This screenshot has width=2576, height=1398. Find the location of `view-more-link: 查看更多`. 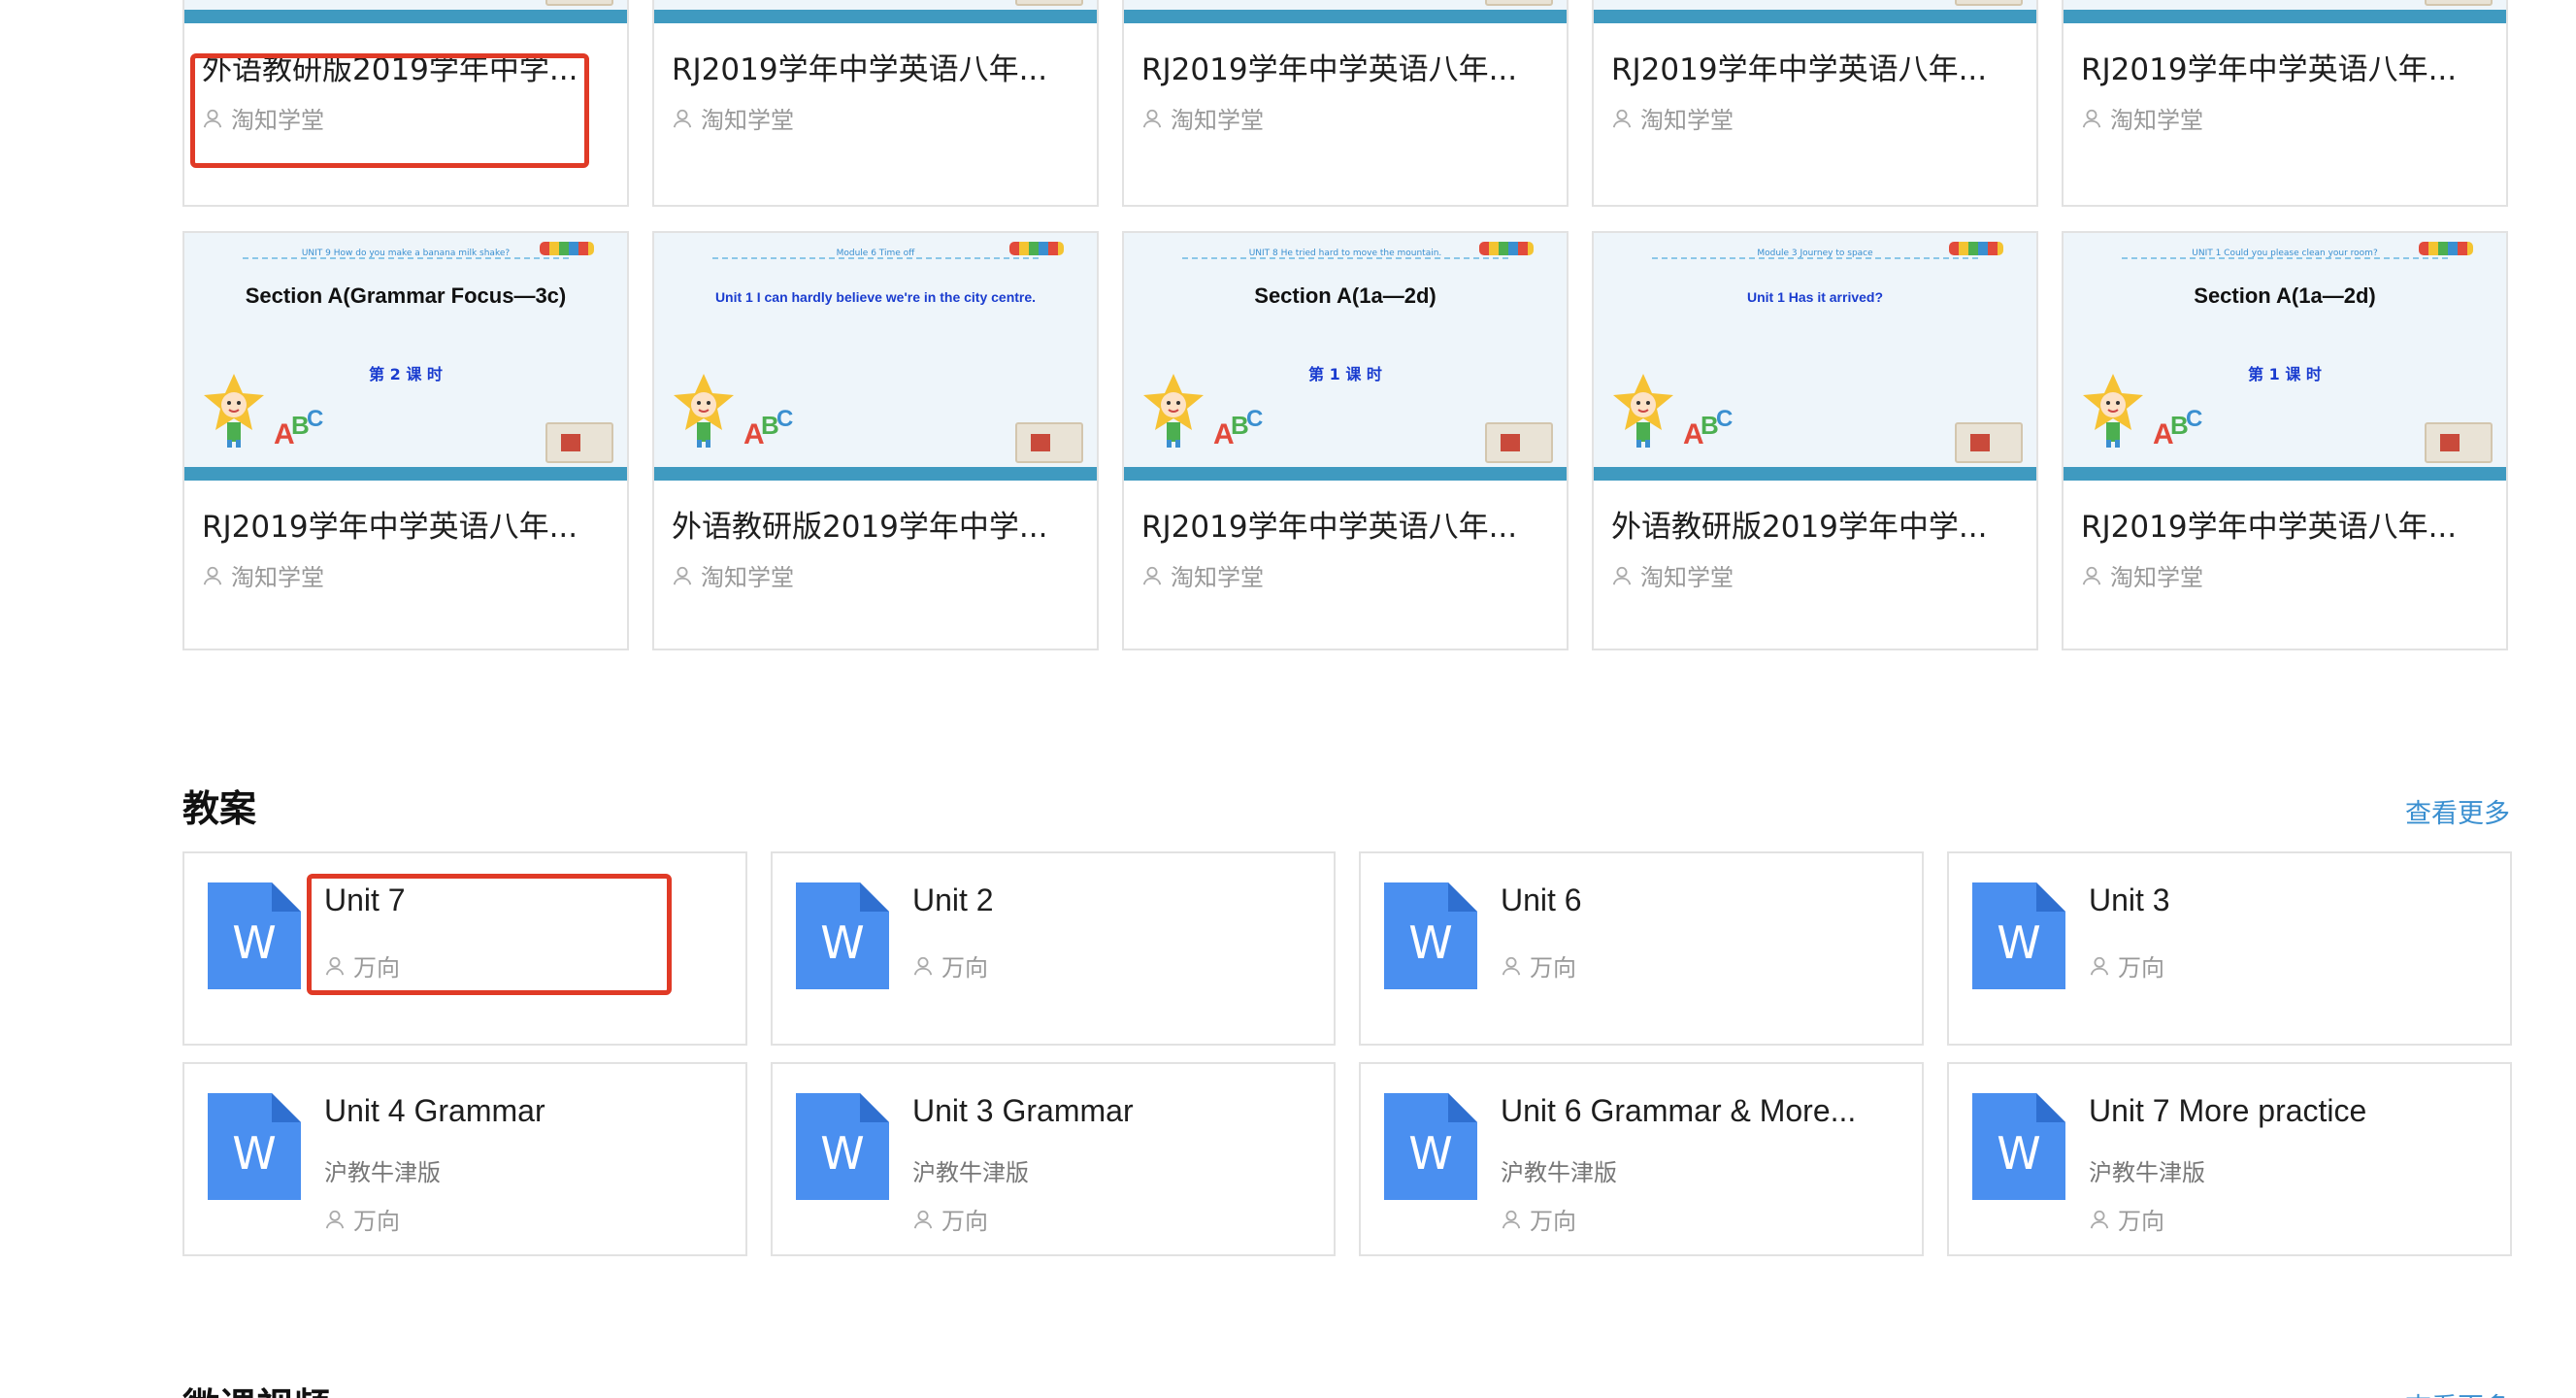

view-more-link: 查看更多 is located at coordinates (2457, 811).